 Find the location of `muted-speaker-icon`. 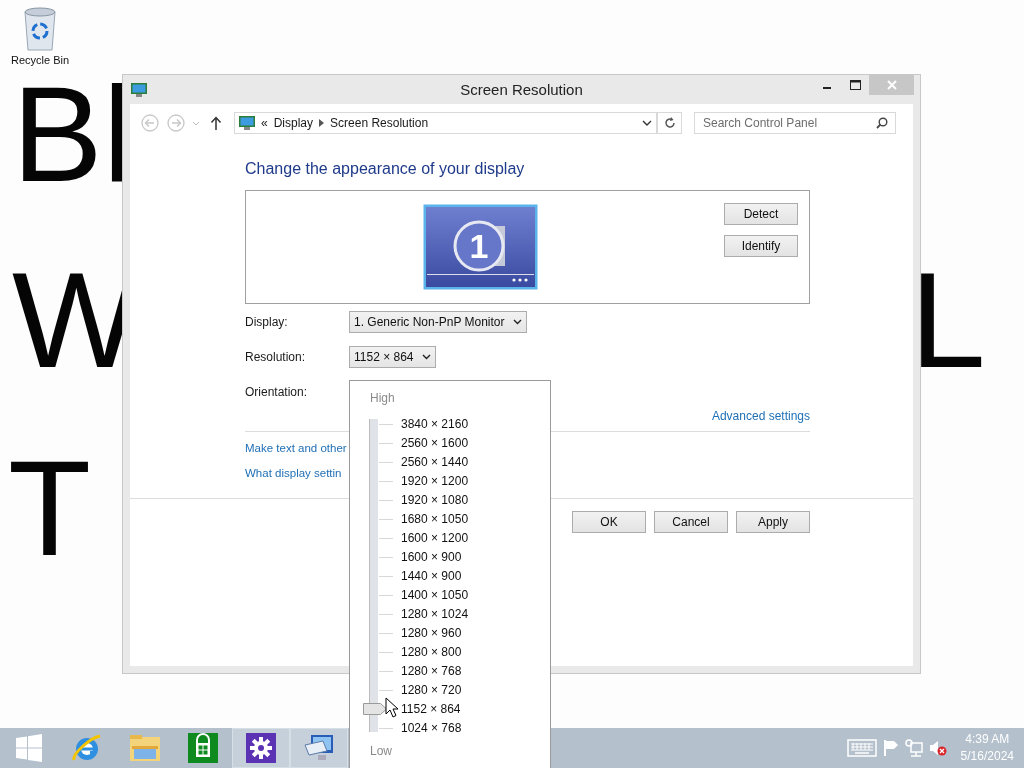

muted-speaker-icon is located at coordinates (937, 748).